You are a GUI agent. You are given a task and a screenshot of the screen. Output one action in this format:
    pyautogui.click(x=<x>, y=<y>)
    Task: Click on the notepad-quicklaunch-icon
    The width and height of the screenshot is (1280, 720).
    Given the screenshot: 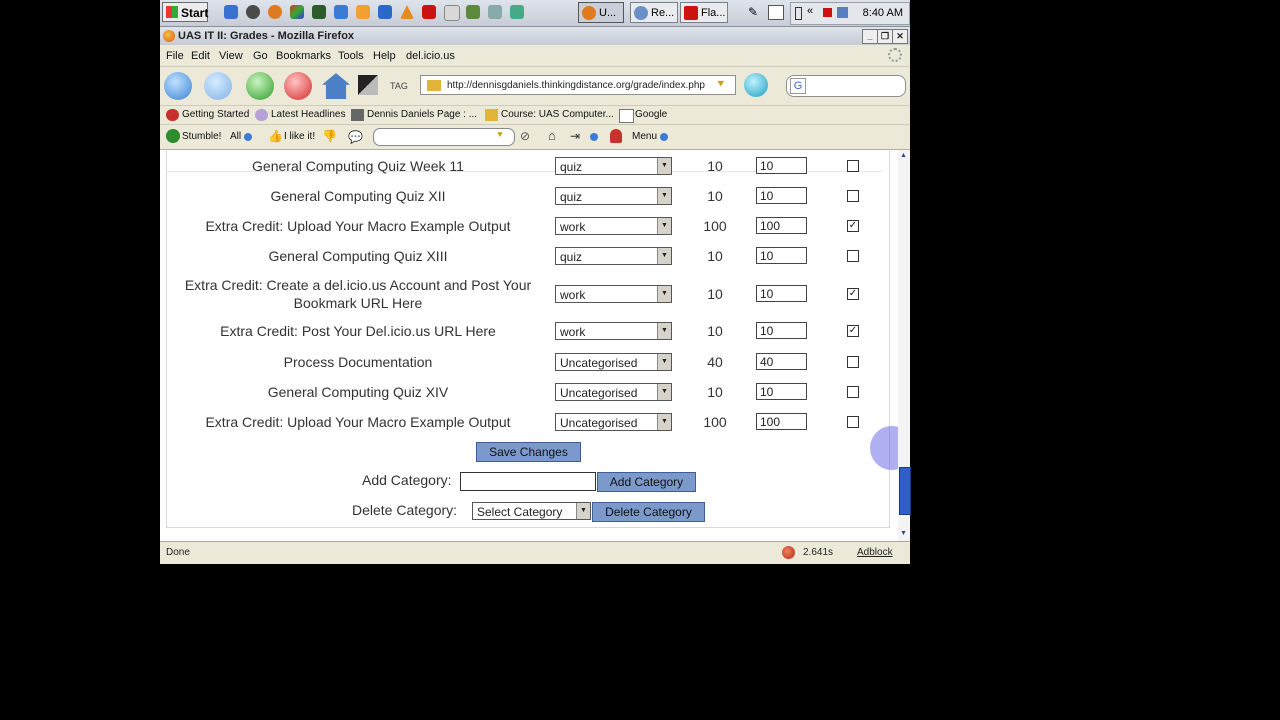 What is the action you would take?
    pyautogui.click(x=452, y=13)
    